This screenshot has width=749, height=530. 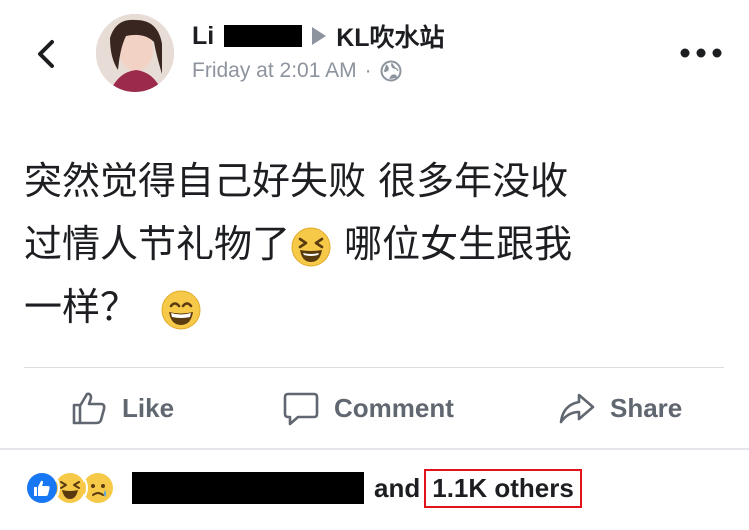 What do you see at coordinates (646, 407) in the screenshot?
I see `share-label: Share` at bounding box center [646, 407].